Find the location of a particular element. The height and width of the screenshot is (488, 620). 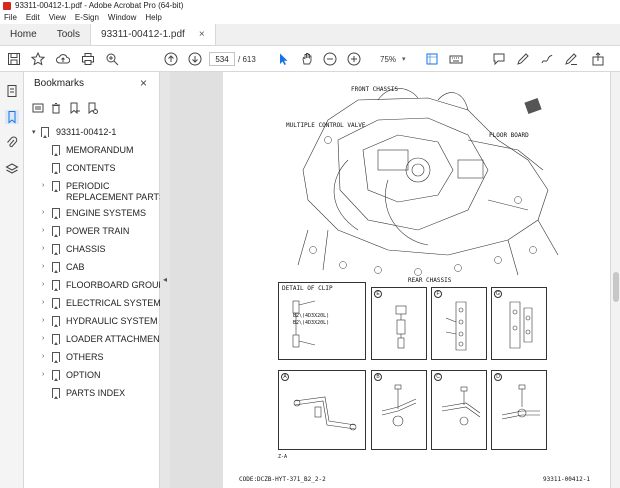

detail-g-box: G is located at coordinates (519, 323).